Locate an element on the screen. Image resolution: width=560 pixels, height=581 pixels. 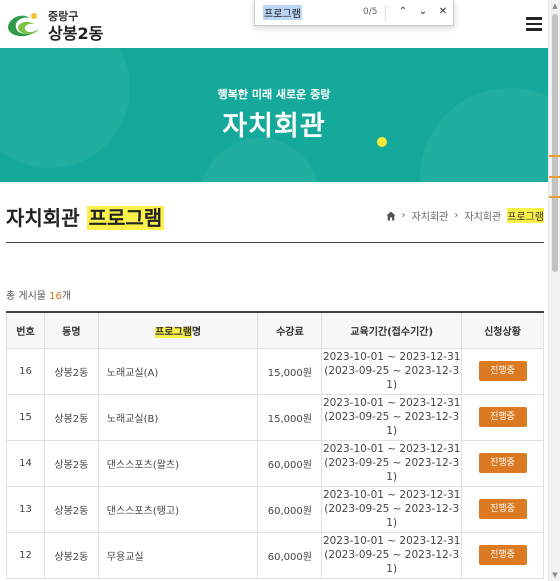
cell-program-name: 무용교실 is located at coordinates (178, 555).